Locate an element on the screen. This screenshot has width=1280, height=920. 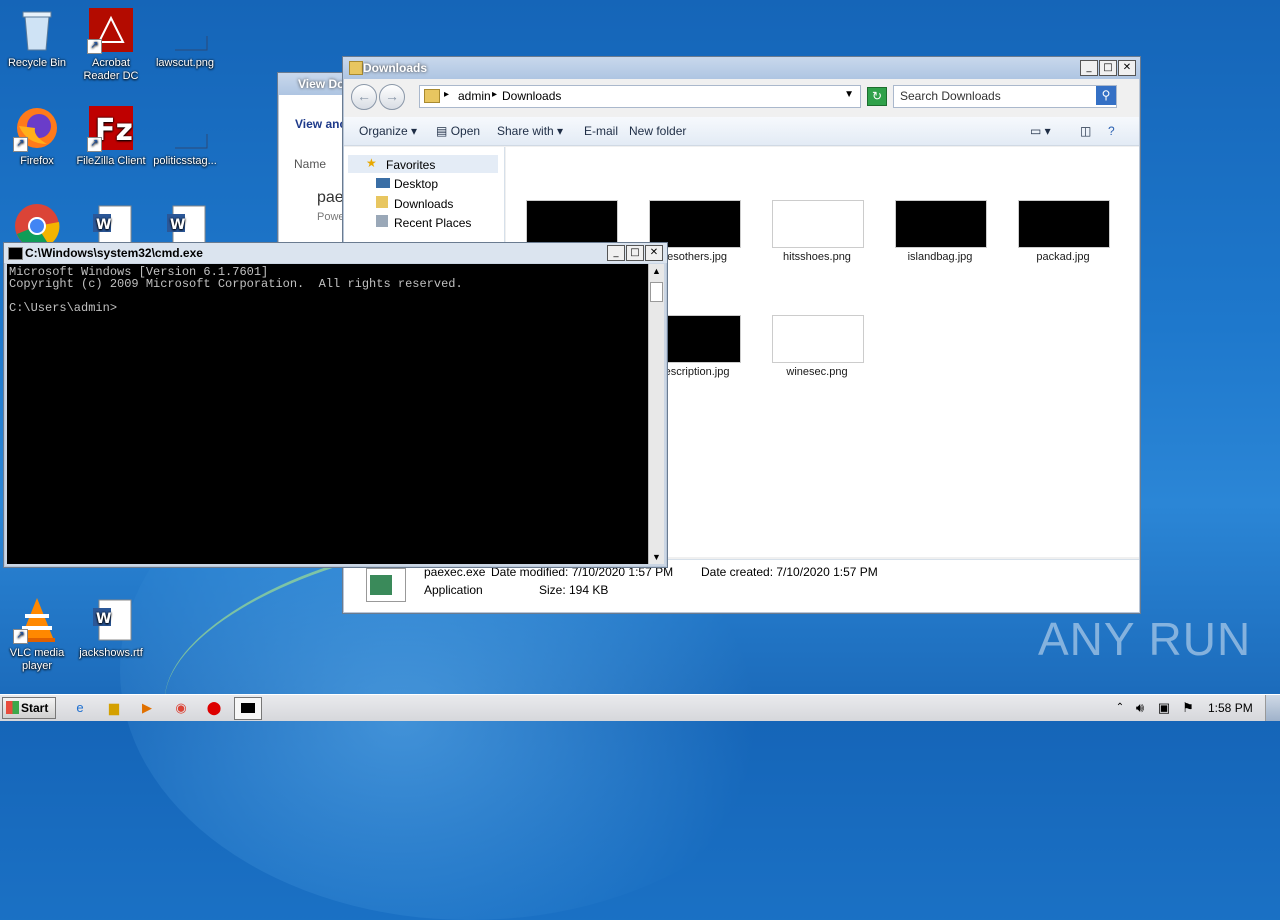
desktop-icon-firefox: ↗ Firefox is located at coordinates (37, 136).